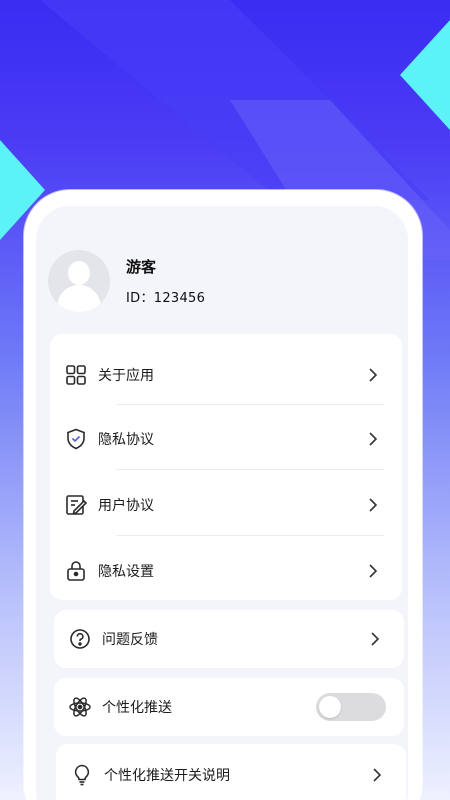 The image size is (450, 800). I want to click on menu-item-user-agreement: 用户协议, so click(226, 505).